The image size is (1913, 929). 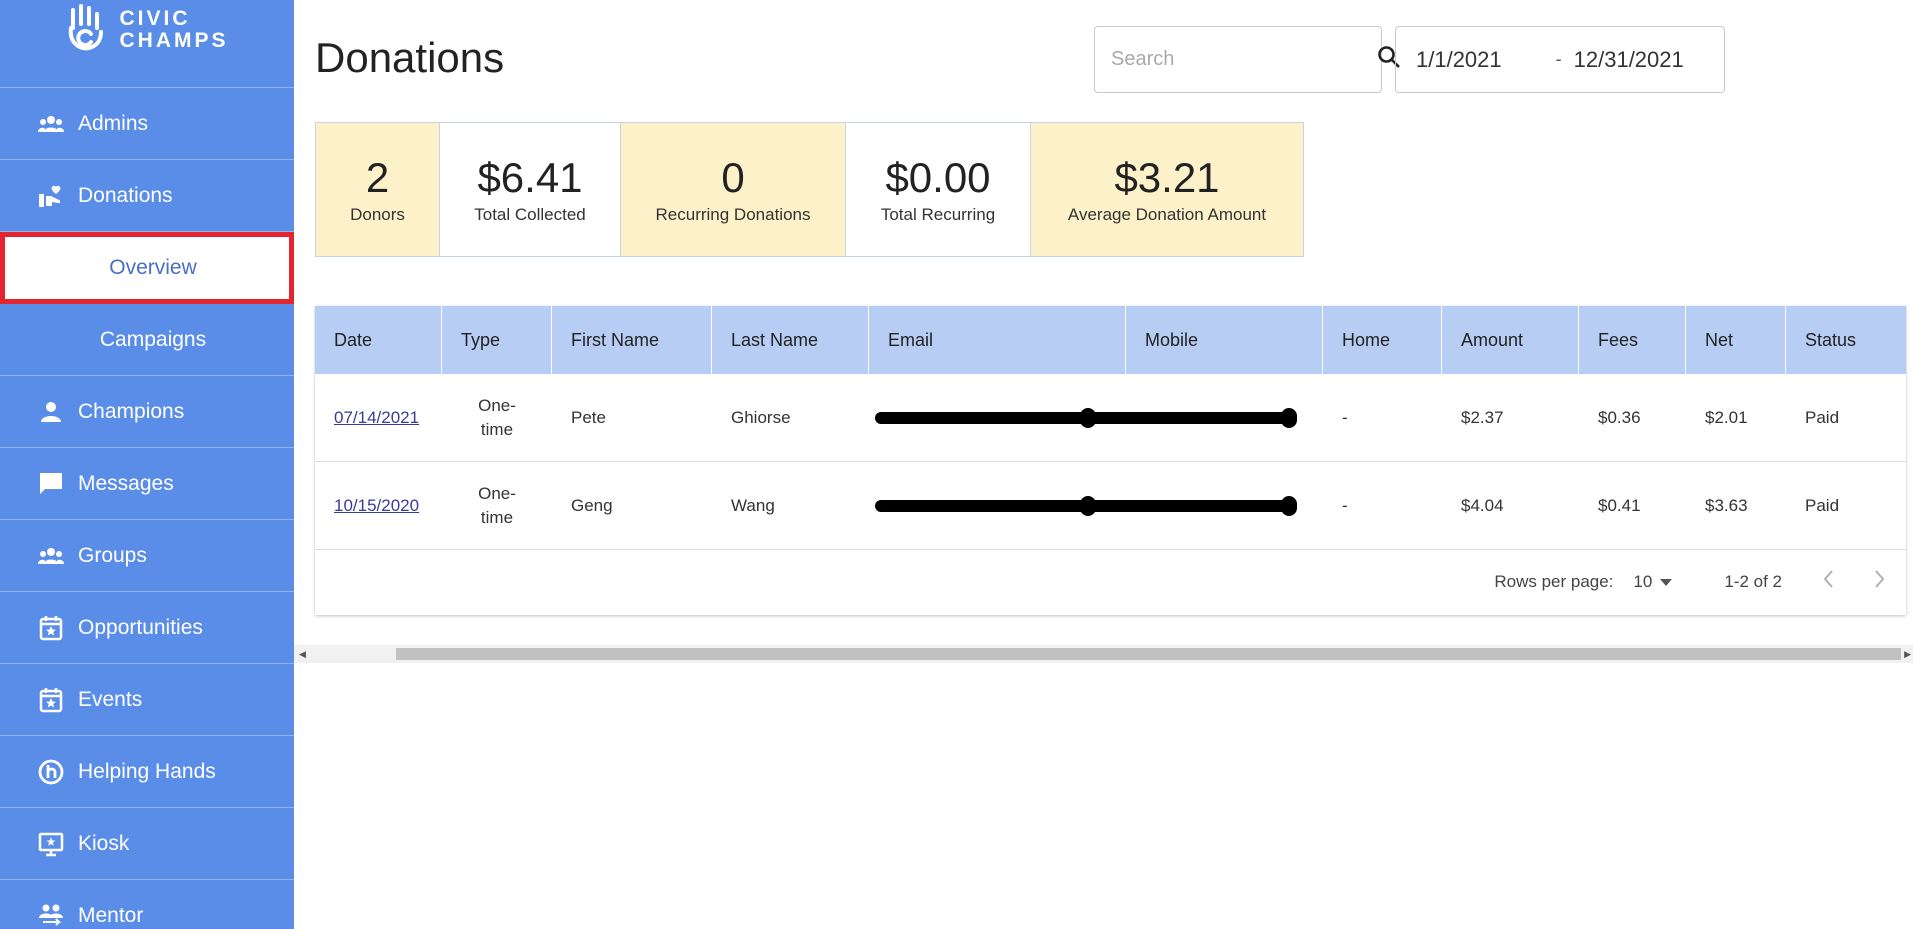 What do you see at coordinates (753, 505) in the screenshot?
I see `cell-last-name: Wang` at bounding box center [753, 505].